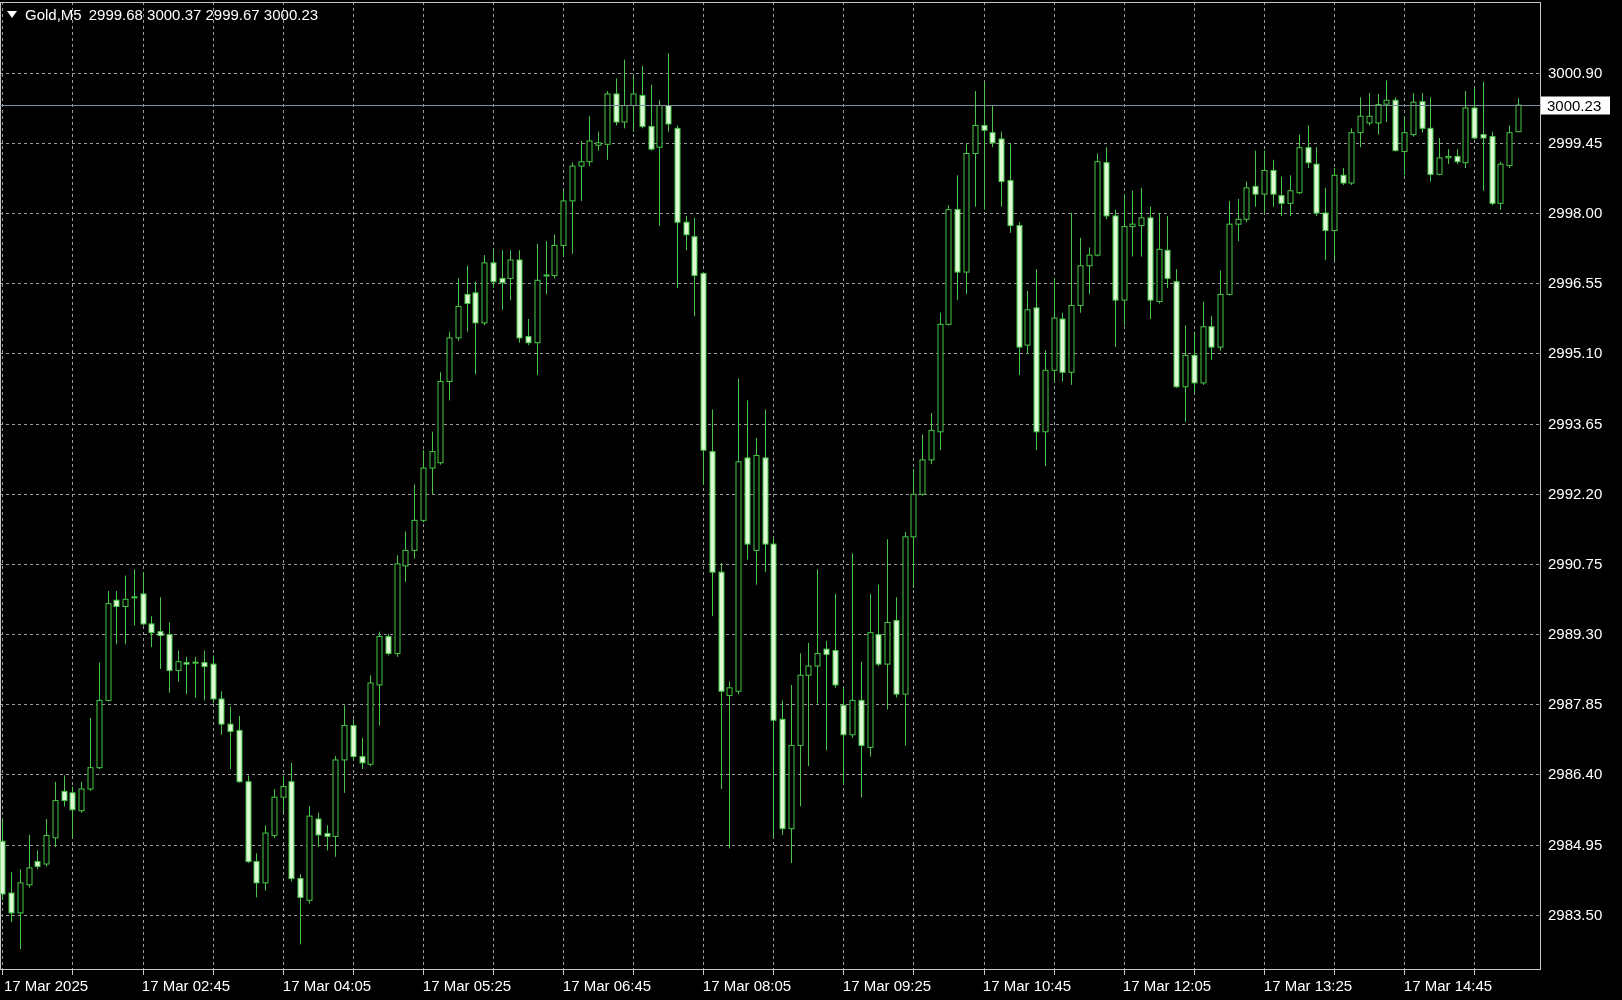 This screenshot has height=1000, width=1622. What do you see at coordinates (1575, 844) in the screenshot?
I see `price-axis-label: 2984.95` at bounding box center [1575, 844].